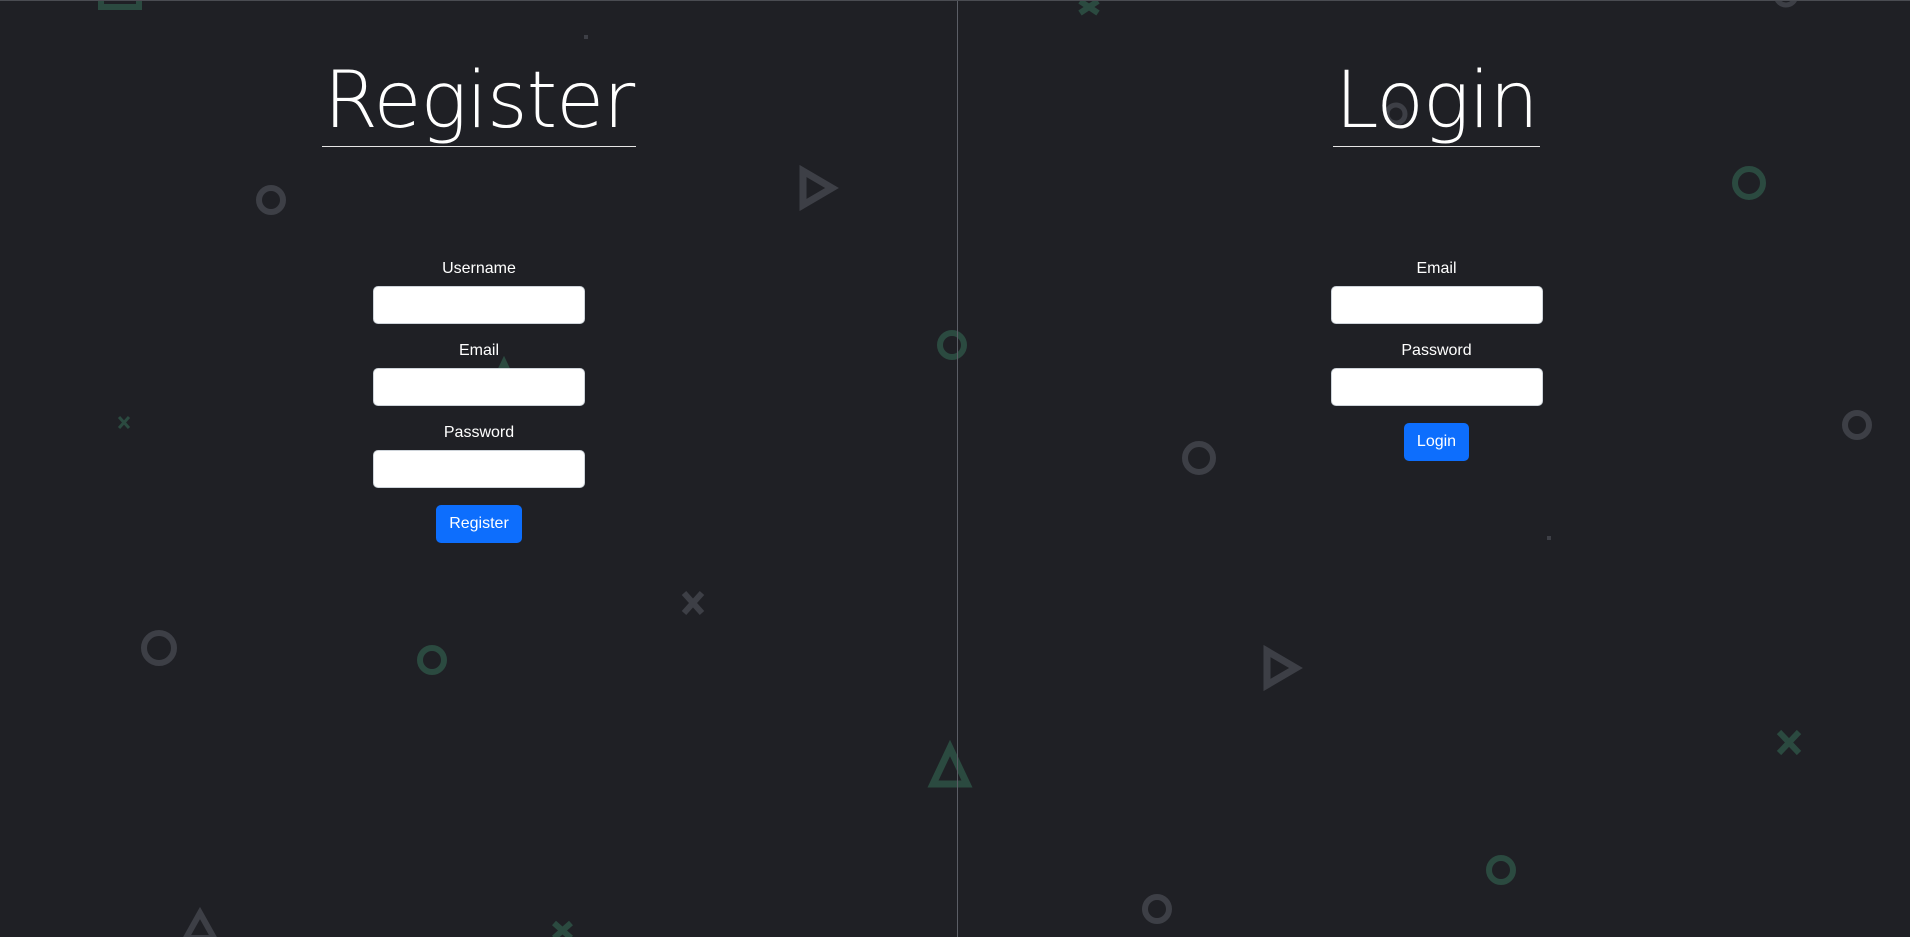 Image resolution: width=1910 pixels, height=937 pixels. I want to click on login-form: Email Password Login, so click(1436, 360).